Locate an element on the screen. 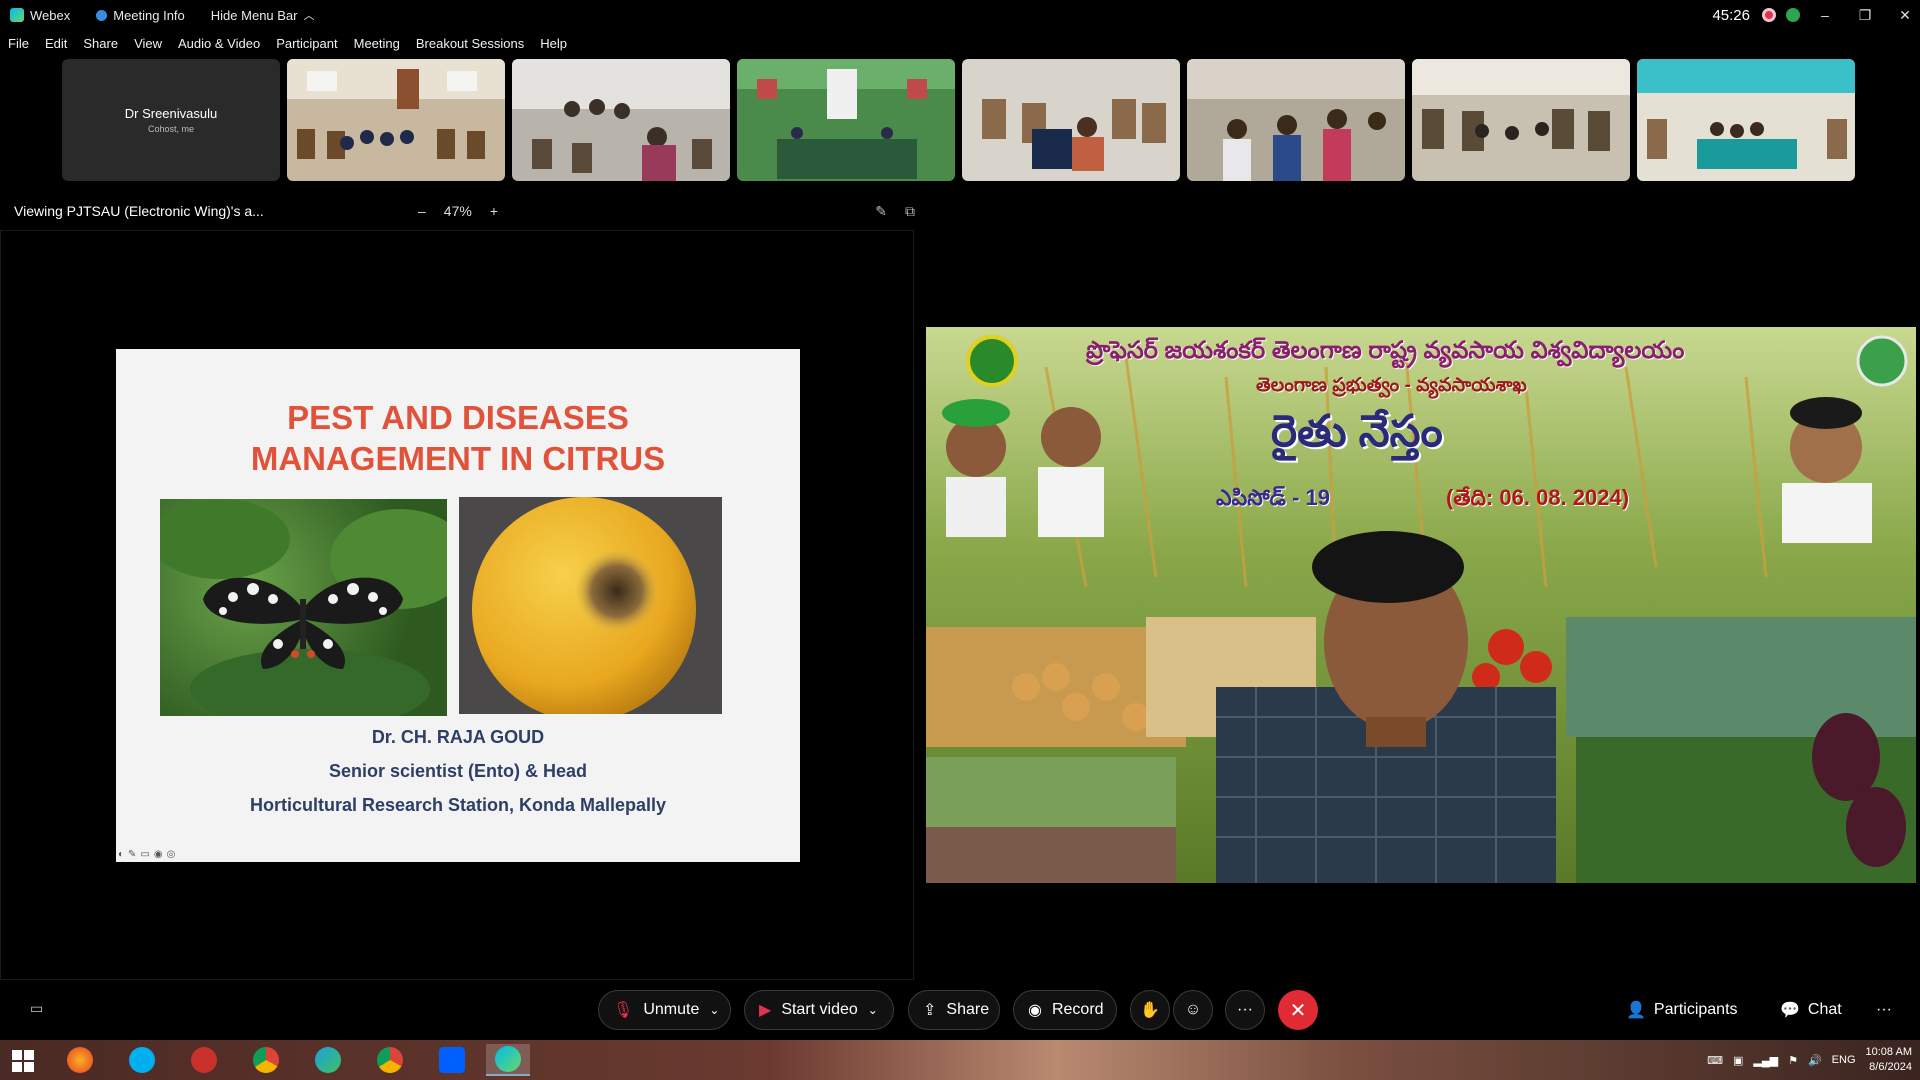 The image size is (1920, 1080). record-button: ◉ Record is located at coordinates (1065, 1010).